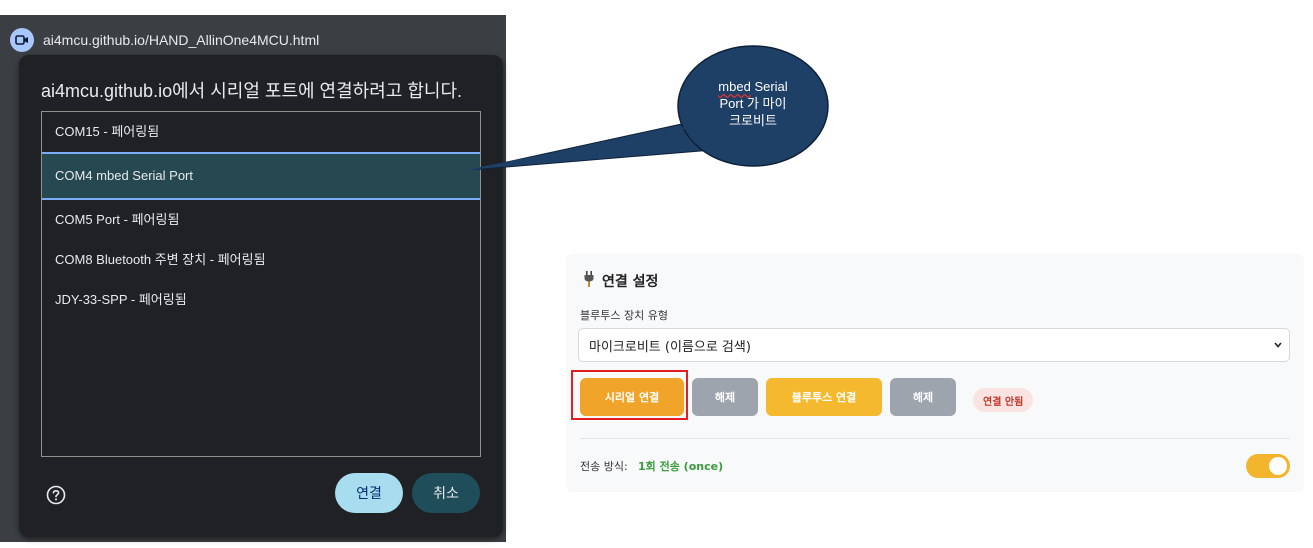  What do you see at coordinates (725, 397) in the screenshot?
I see `serial-disconnect-button: 해제` at bounding box center [725, 397].